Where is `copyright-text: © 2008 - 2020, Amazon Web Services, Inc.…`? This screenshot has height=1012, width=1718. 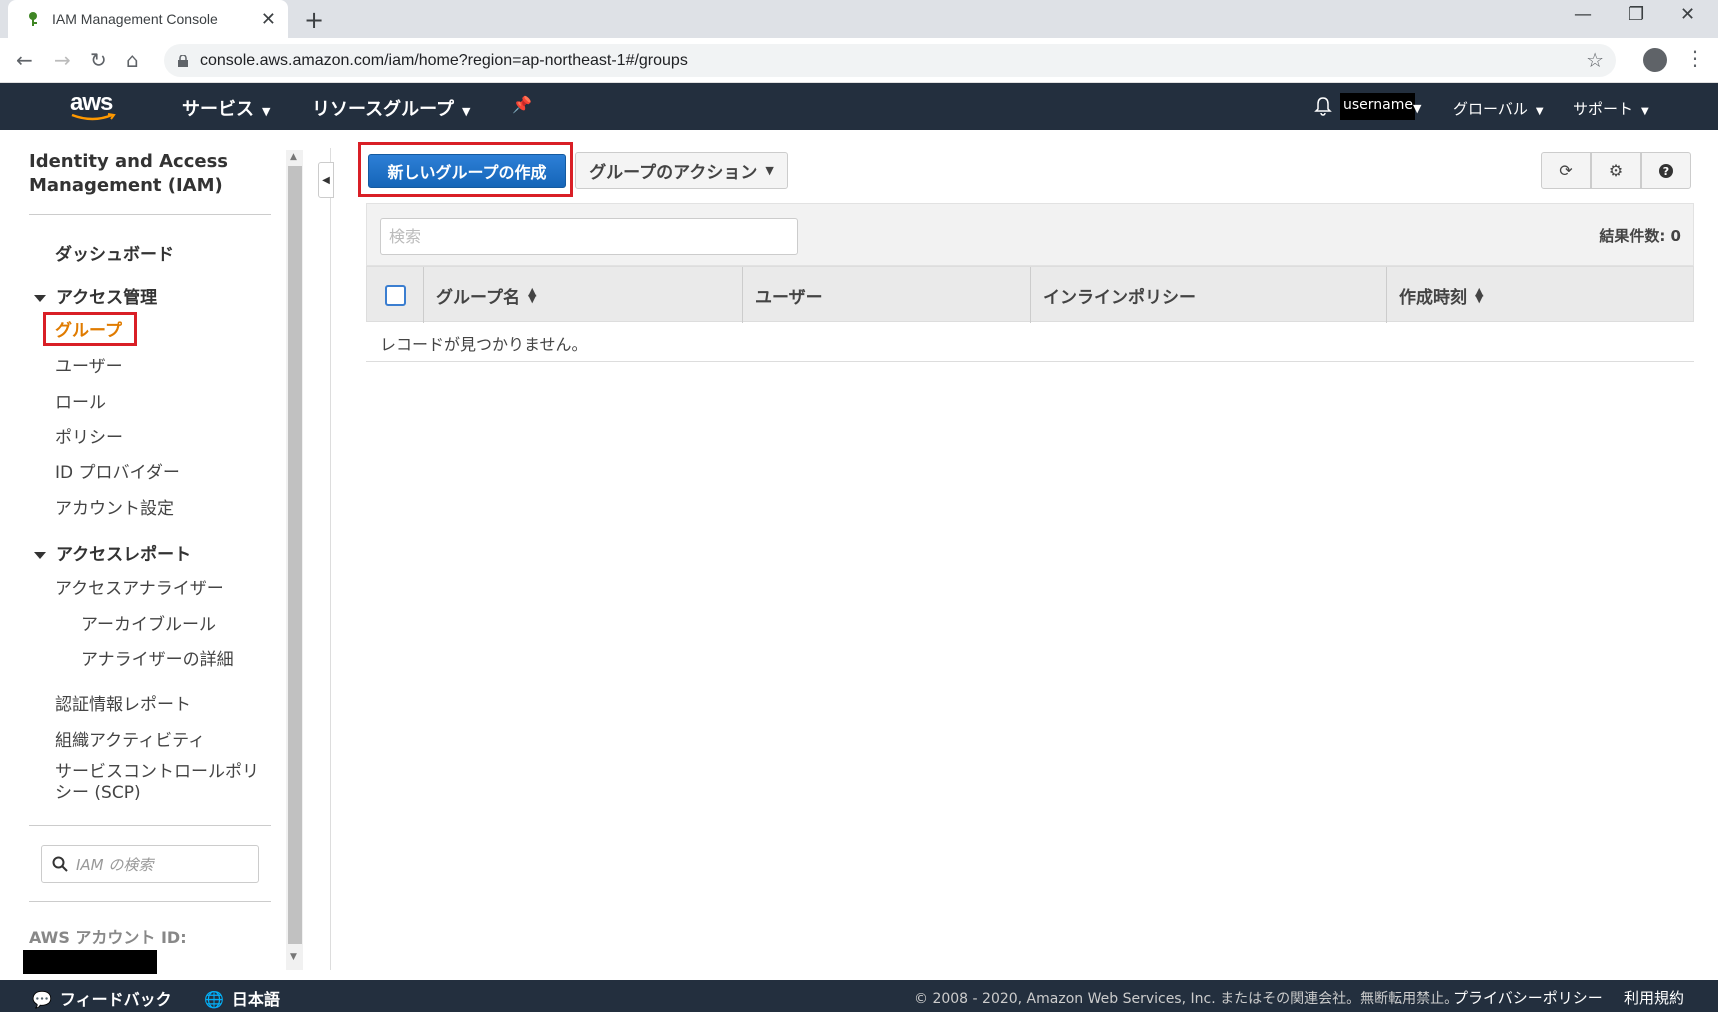 copyright-text: © 2008 - 2020, Amazon Web Services, Inc.… is located at coordinates (1186, 999).